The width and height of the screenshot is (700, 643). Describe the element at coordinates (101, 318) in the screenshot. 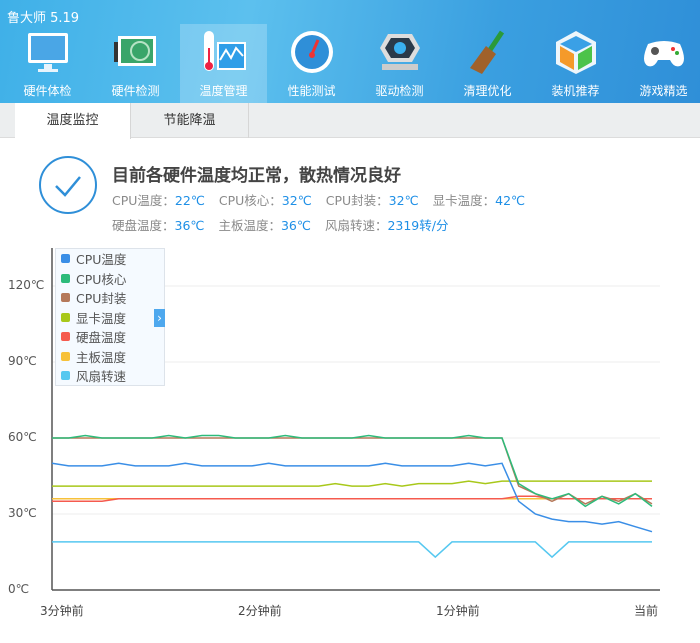

I see `legend-label: 显卡温度` at that location.